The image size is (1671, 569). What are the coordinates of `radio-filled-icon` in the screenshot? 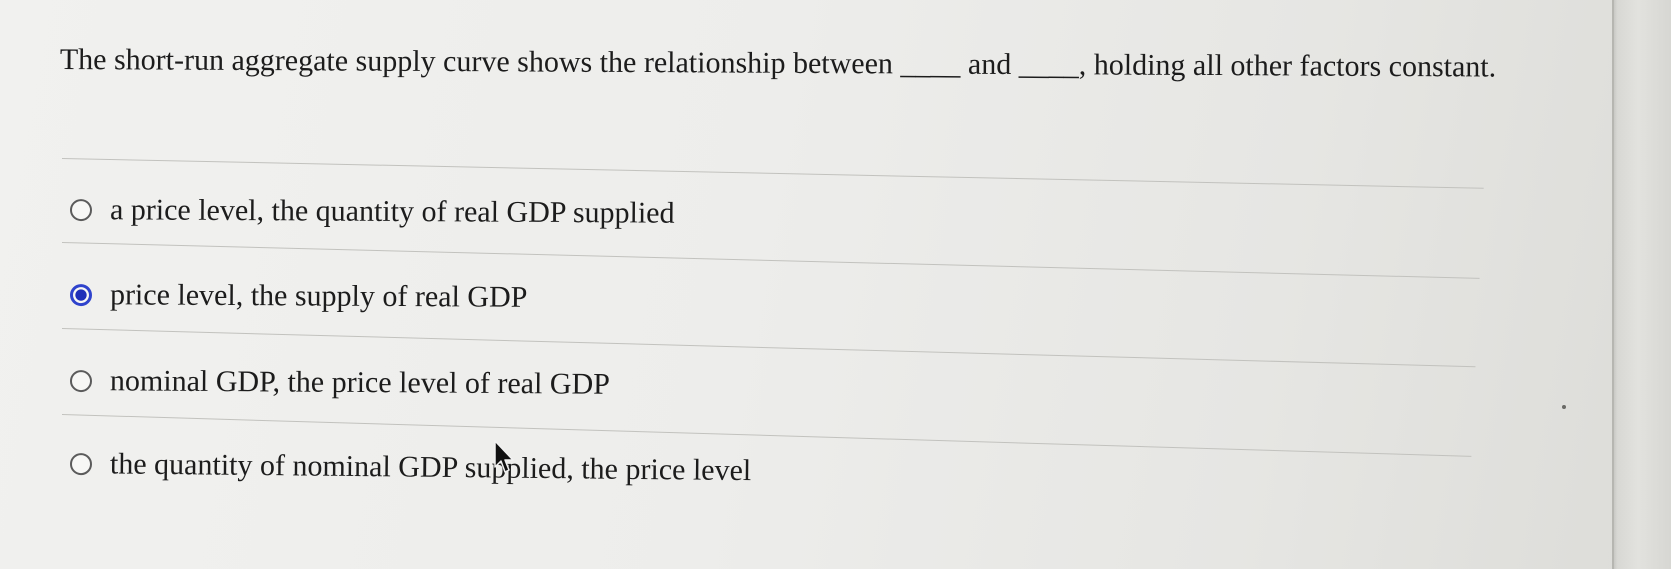 It's located at (81, 295).